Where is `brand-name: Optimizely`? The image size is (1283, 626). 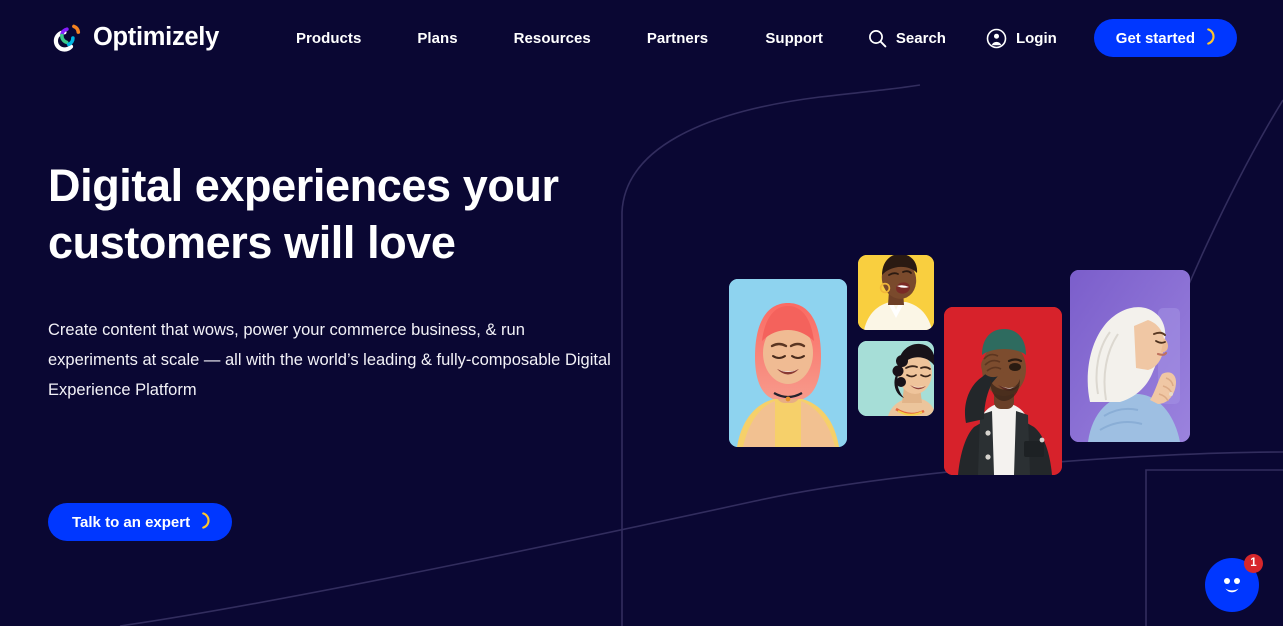 brand-name: Optimizely is located at coordinates (156, 37).